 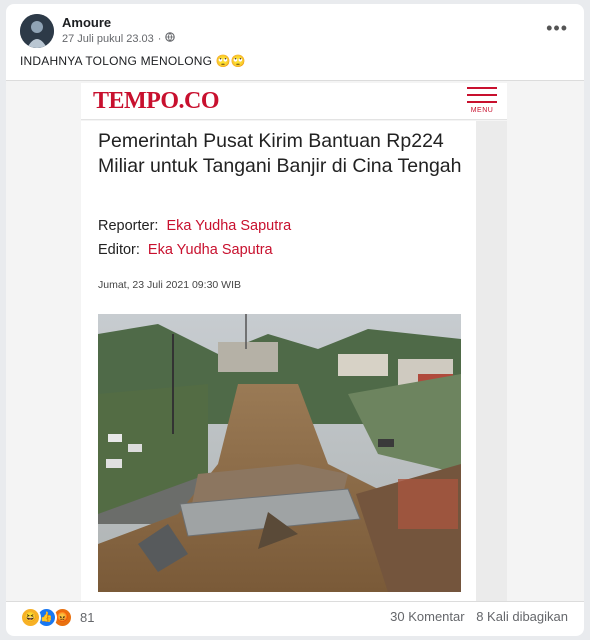 What do you see at coordinates (482, 110) in the screenshot?
I see `menu-label: MENU` at bounding box center [482, 110].